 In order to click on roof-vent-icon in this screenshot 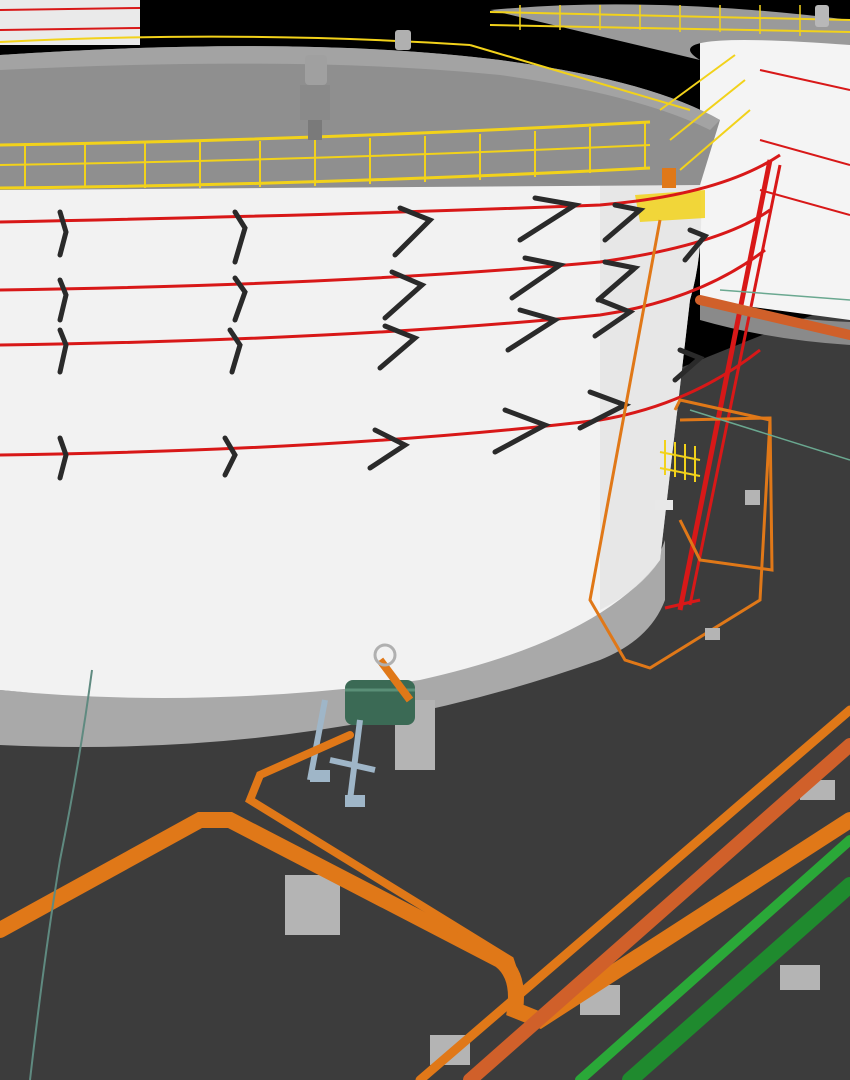, I will do `click(822, 16)`.